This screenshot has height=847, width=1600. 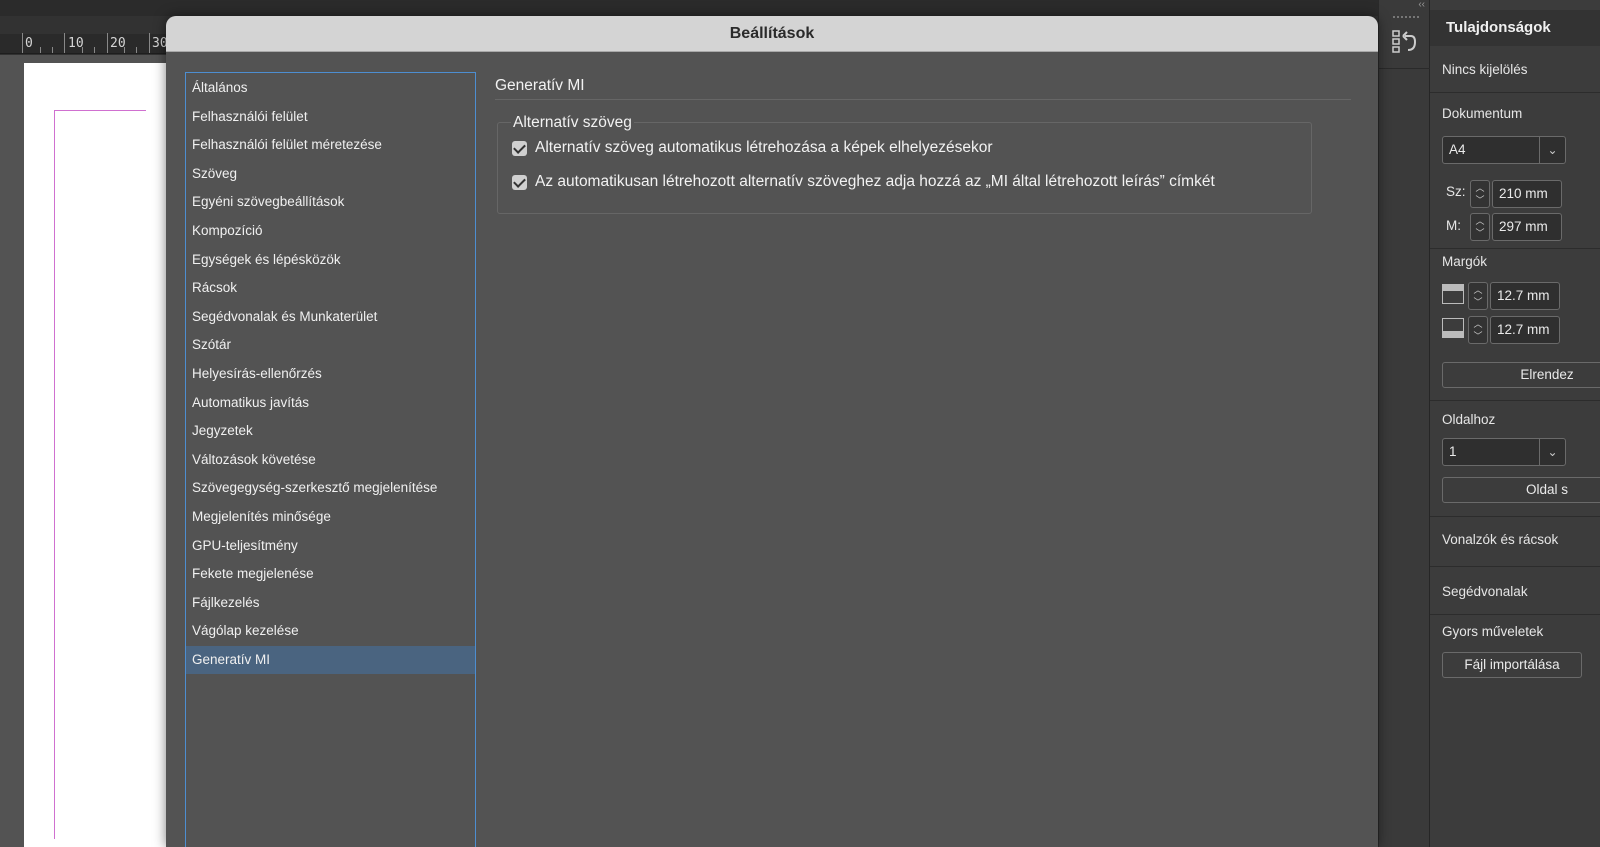 I want to click on category-item: Helyesírás-ellenőrzés, so click(x=330, y=374).